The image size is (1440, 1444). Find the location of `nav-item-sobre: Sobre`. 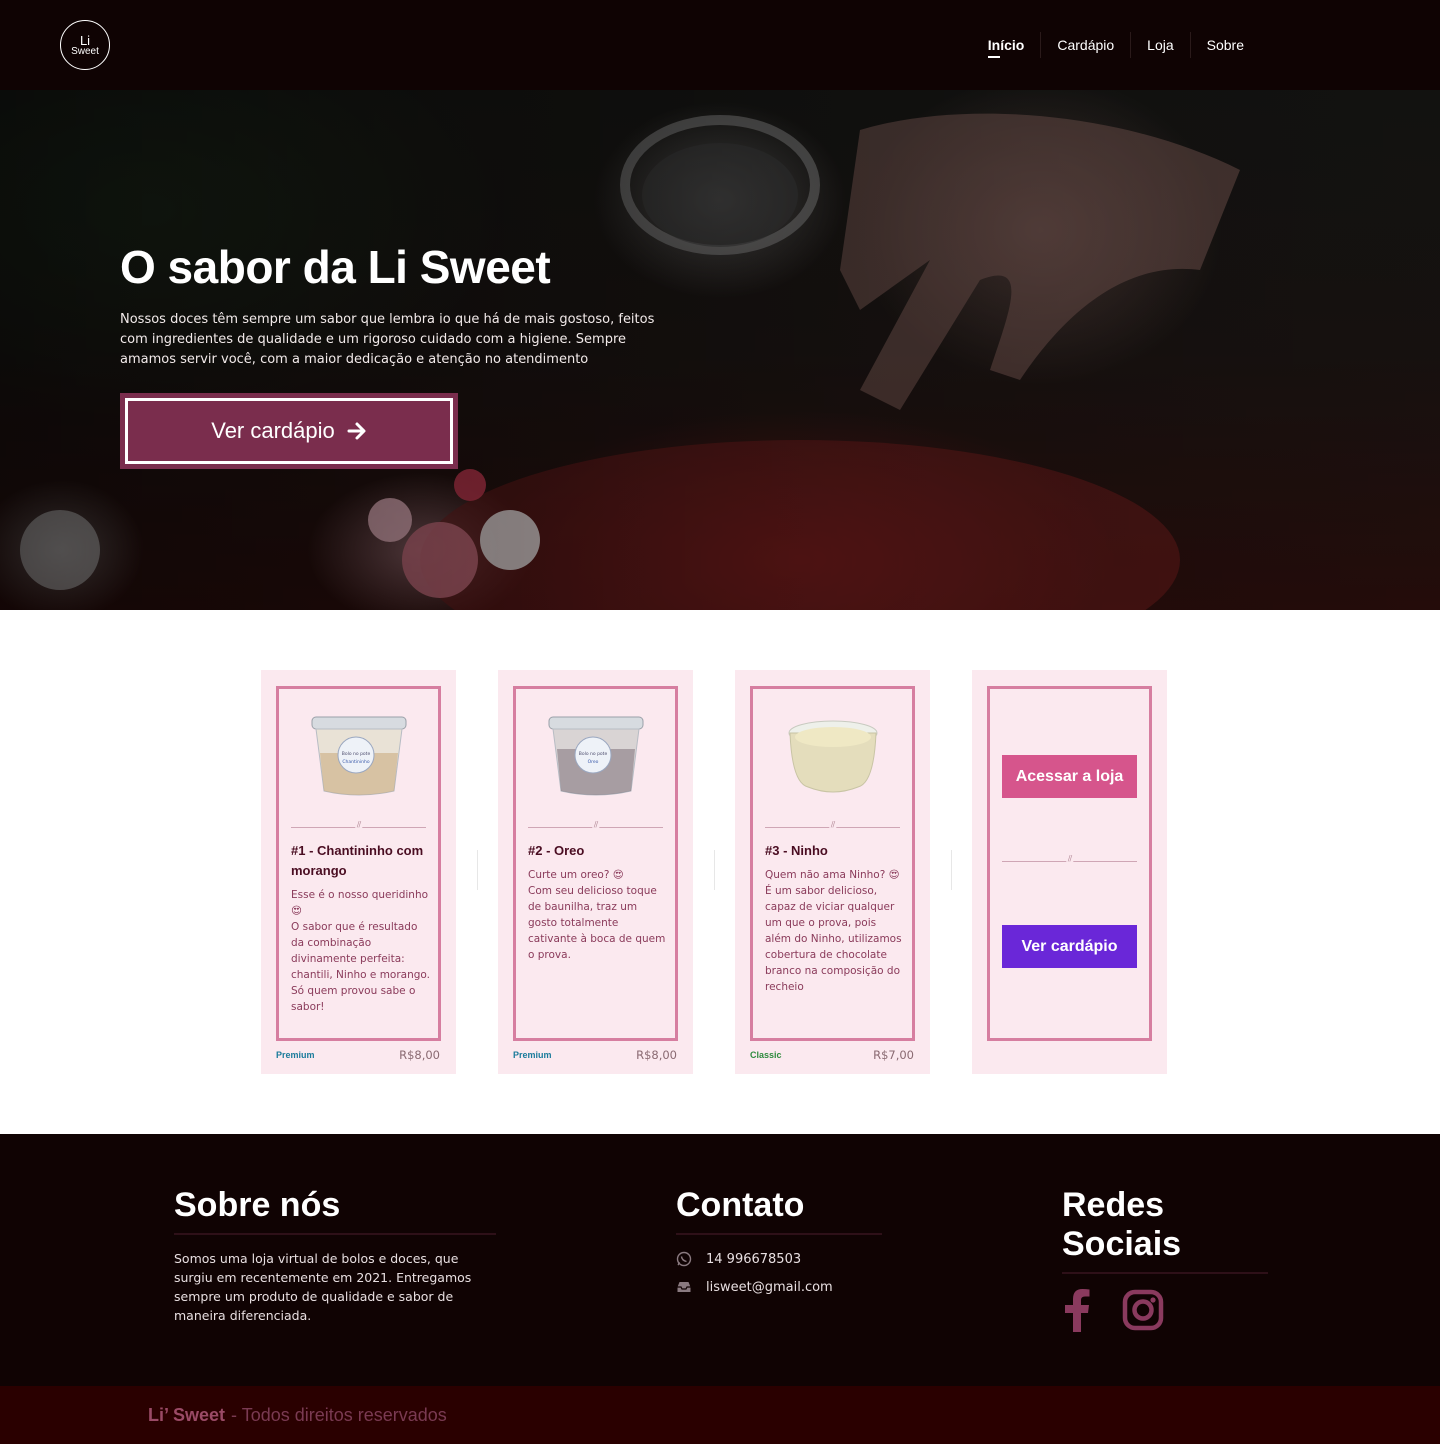

nav-item-sobre: Sobre is located at coordinates (1224, 45).